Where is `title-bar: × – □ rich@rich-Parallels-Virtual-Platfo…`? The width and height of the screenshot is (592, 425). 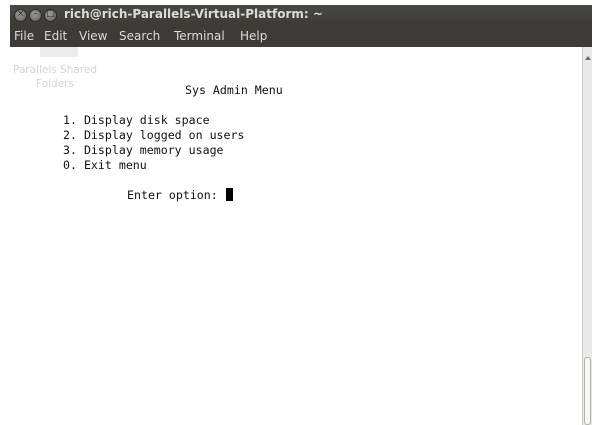
title-bar: × – □ rich@rich-Parallels-Virtual-Platfo… is located at coordinates (301, 15).